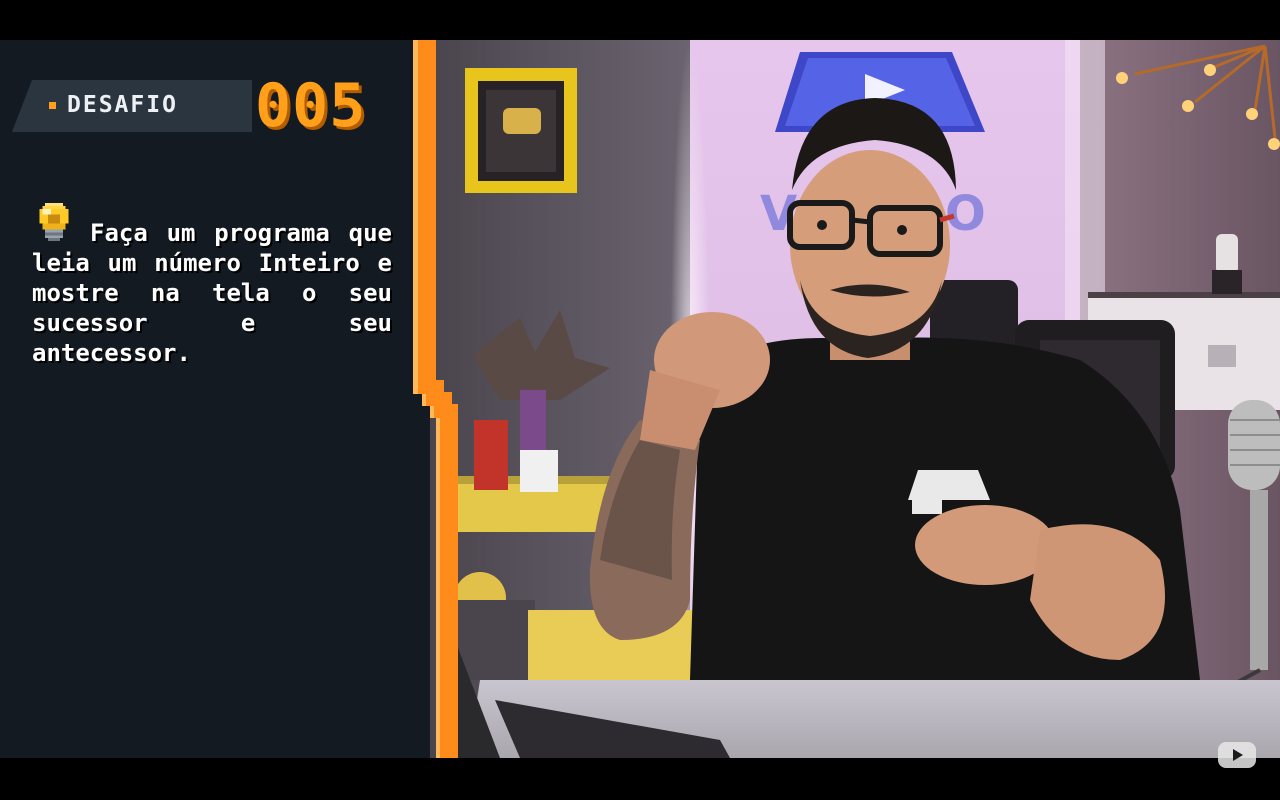 Image resolution: width=1280 pixels, height=800 pixels. I want to click on challenge-label: DESAFIO, so click(122, 105).